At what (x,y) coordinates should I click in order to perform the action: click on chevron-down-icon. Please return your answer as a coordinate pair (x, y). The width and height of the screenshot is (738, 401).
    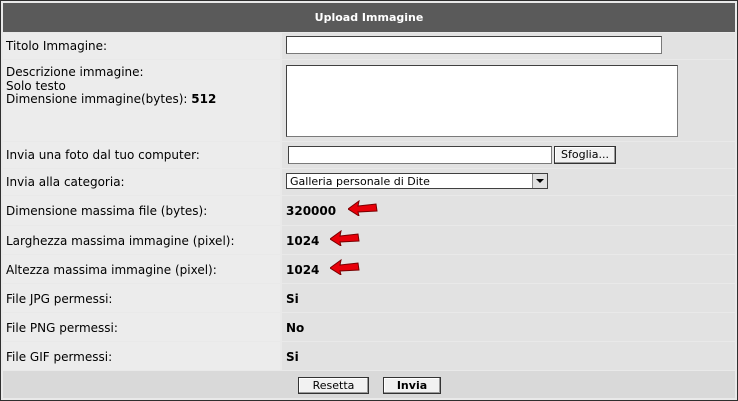
    Looking at the image, I should click on (539, 181).